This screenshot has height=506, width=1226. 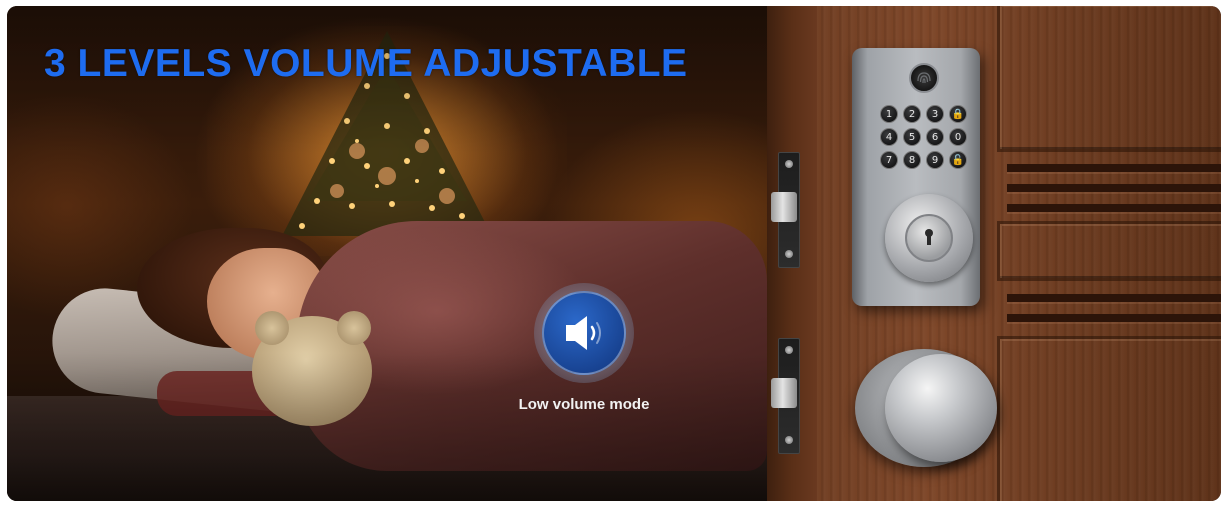 I want to click on keypad-key: 5, so click(x=912, y=137).